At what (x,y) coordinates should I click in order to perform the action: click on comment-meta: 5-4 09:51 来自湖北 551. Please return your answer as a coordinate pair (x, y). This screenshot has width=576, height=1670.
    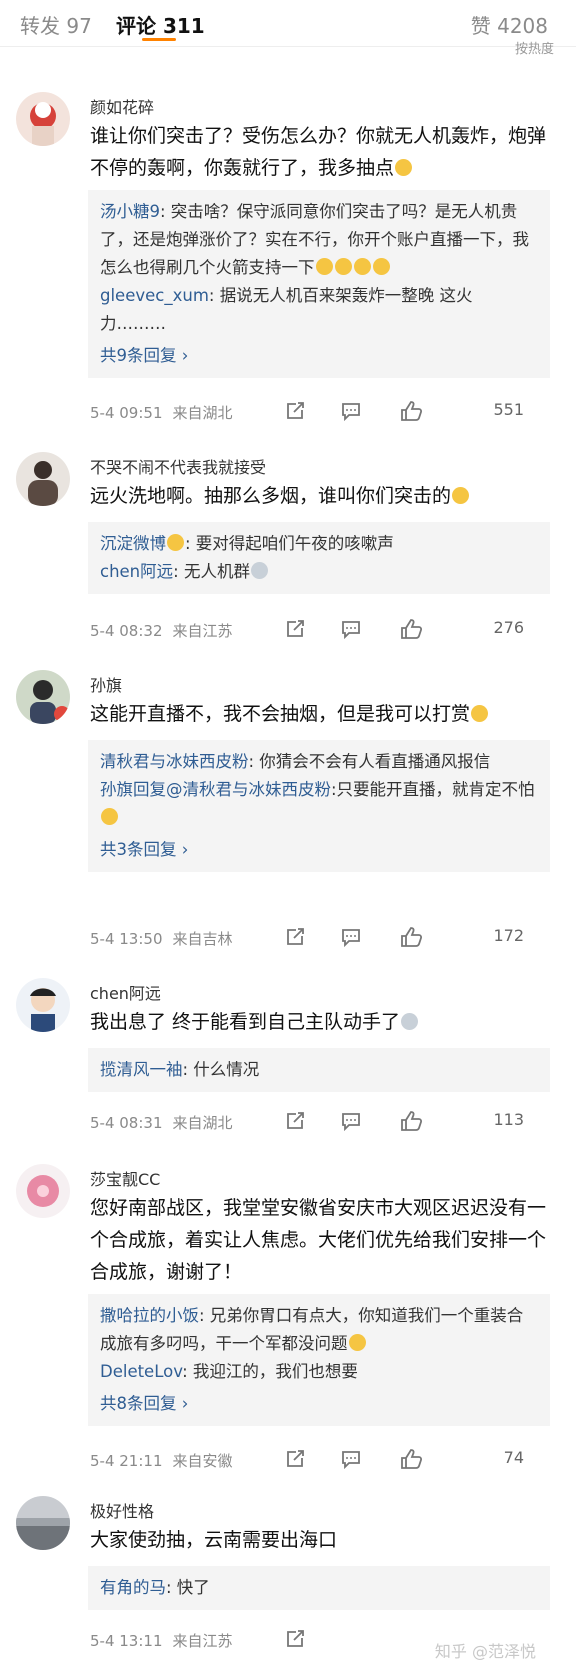
    Looking at the image, I should click on (320, 411).